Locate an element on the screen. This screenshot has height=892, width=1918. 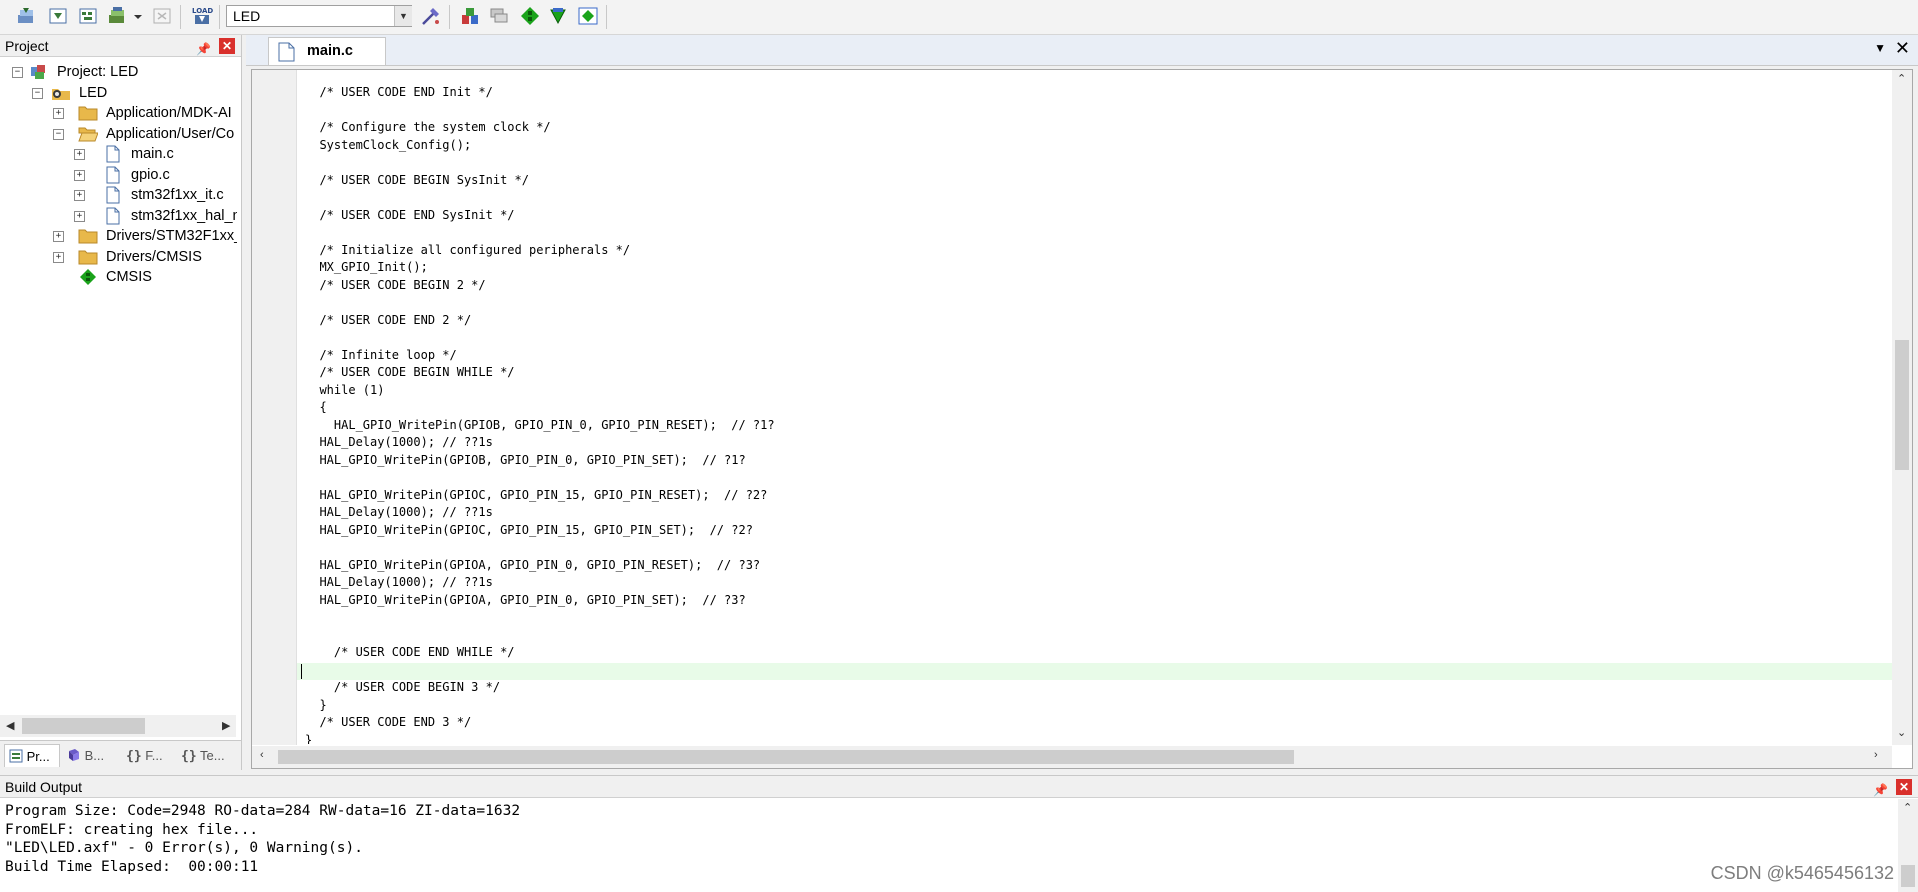
tree-item: + Drivers/STM32F1xx_ is located at coordinates (118, 236).